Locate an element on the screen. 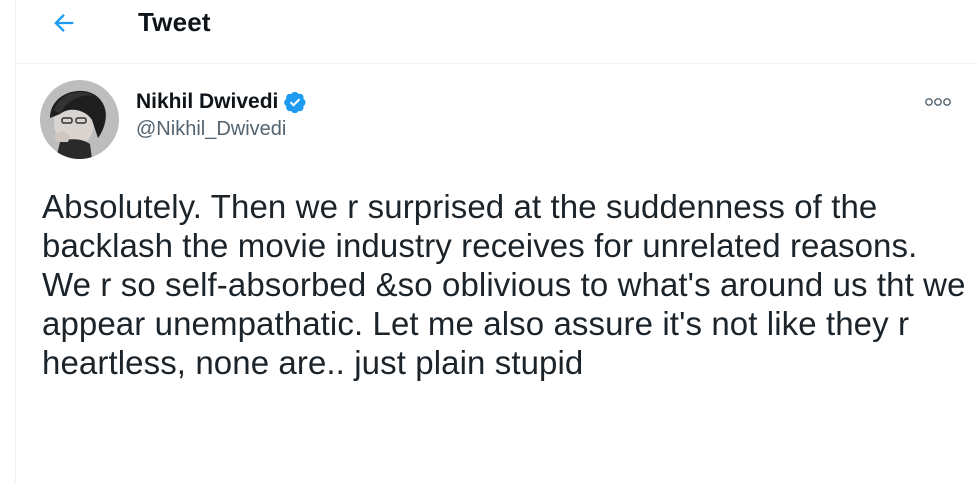 The image size is (978, 483). page-header: Tweet is located at coordinates (497, 32).